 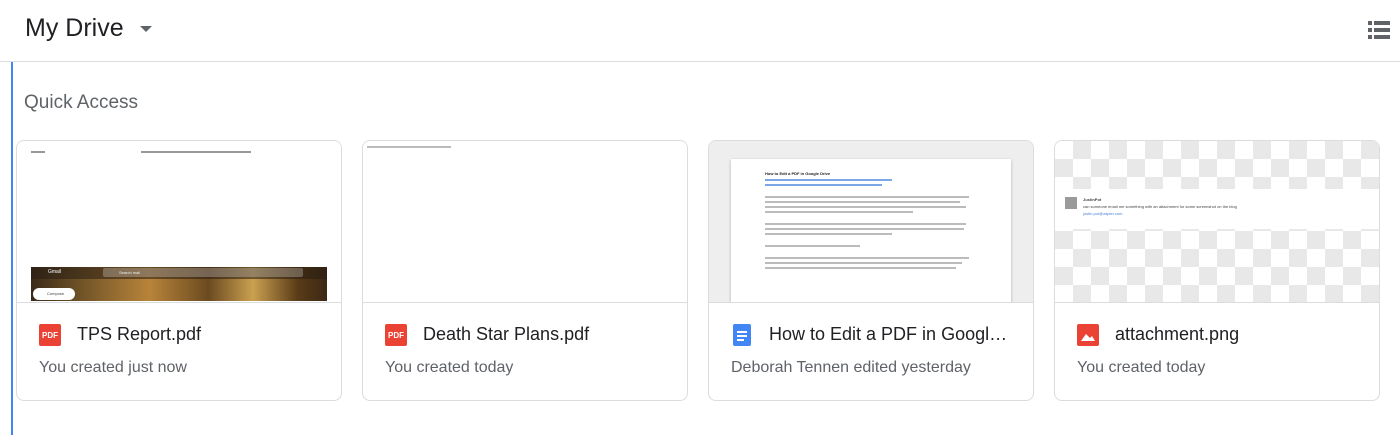 I want to click on file-name: attachment.png, so click(x=1177, y=334).